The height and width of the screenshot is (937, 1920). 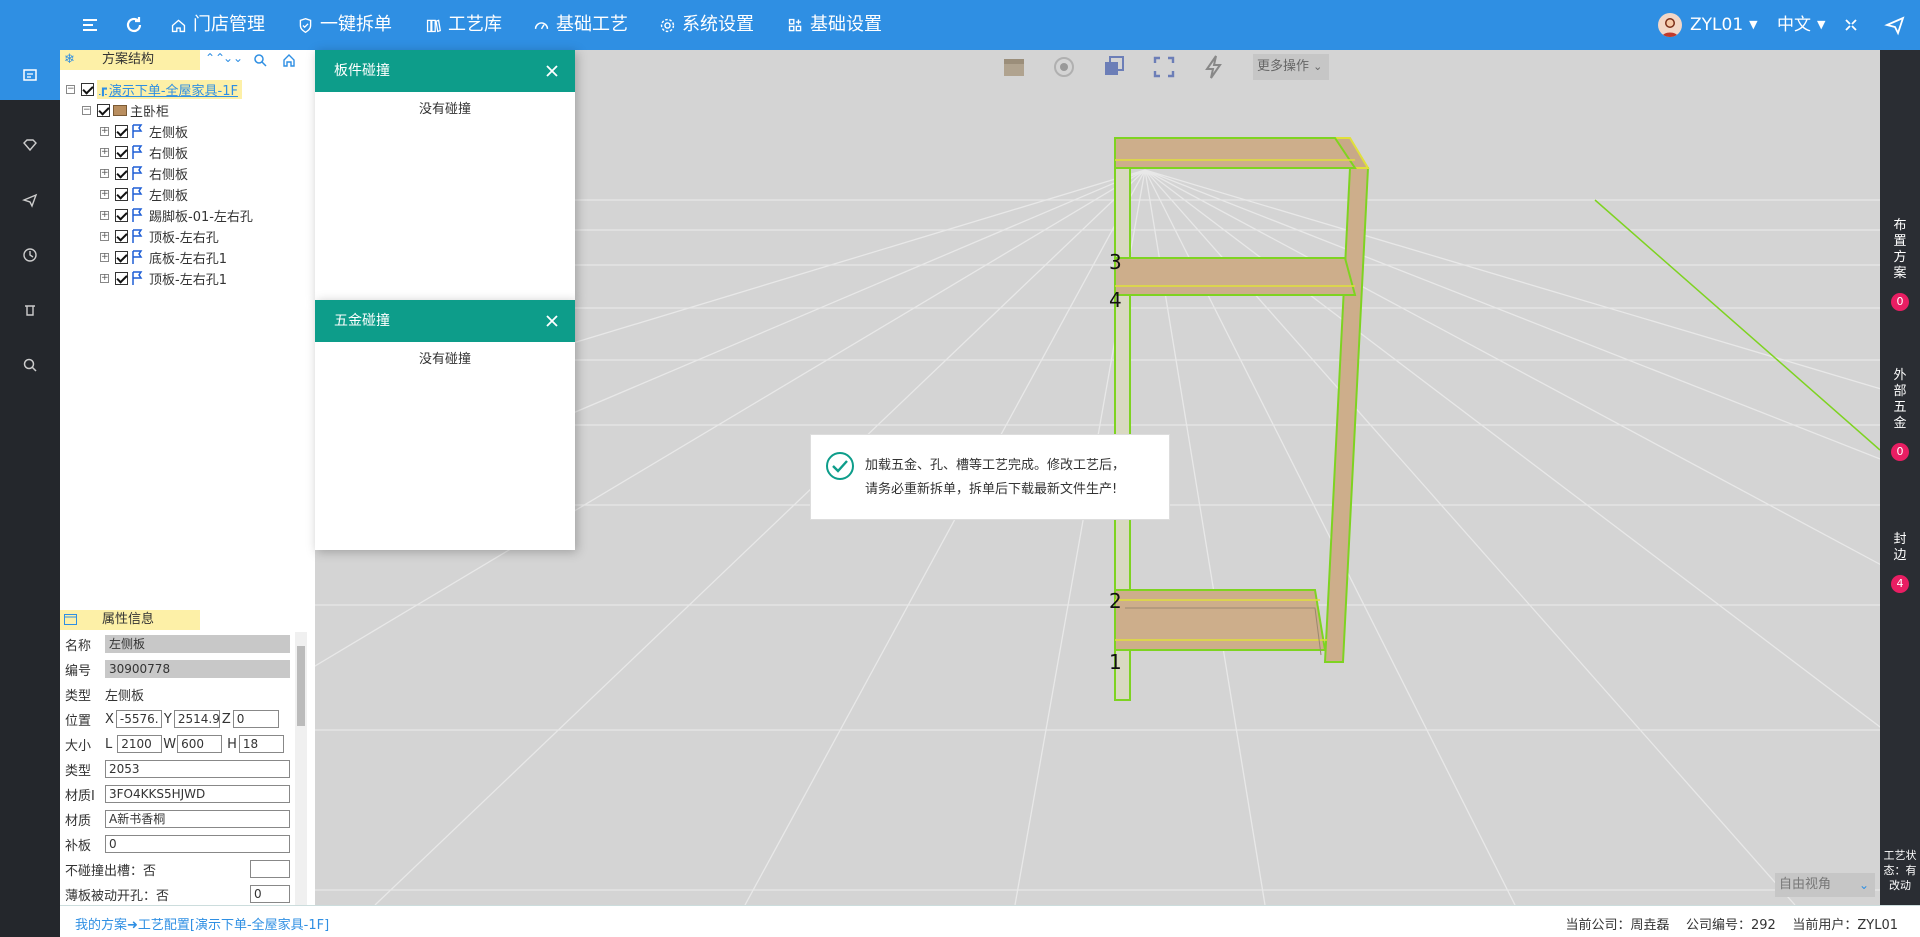 I want to click on position-y-input: 2514.9, so click(x=196, y=719).